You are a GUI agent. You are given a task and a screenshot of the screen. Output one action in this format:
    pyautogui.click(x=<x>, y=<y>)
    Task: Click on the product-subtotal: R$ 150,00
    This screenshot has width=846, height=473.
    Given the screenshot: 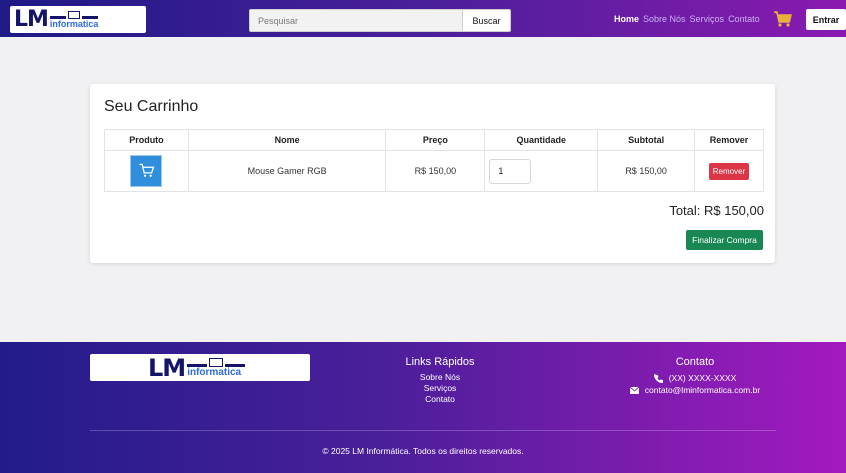 What is the action you would take?
    pyautogui.click(x=646, y=171)
    